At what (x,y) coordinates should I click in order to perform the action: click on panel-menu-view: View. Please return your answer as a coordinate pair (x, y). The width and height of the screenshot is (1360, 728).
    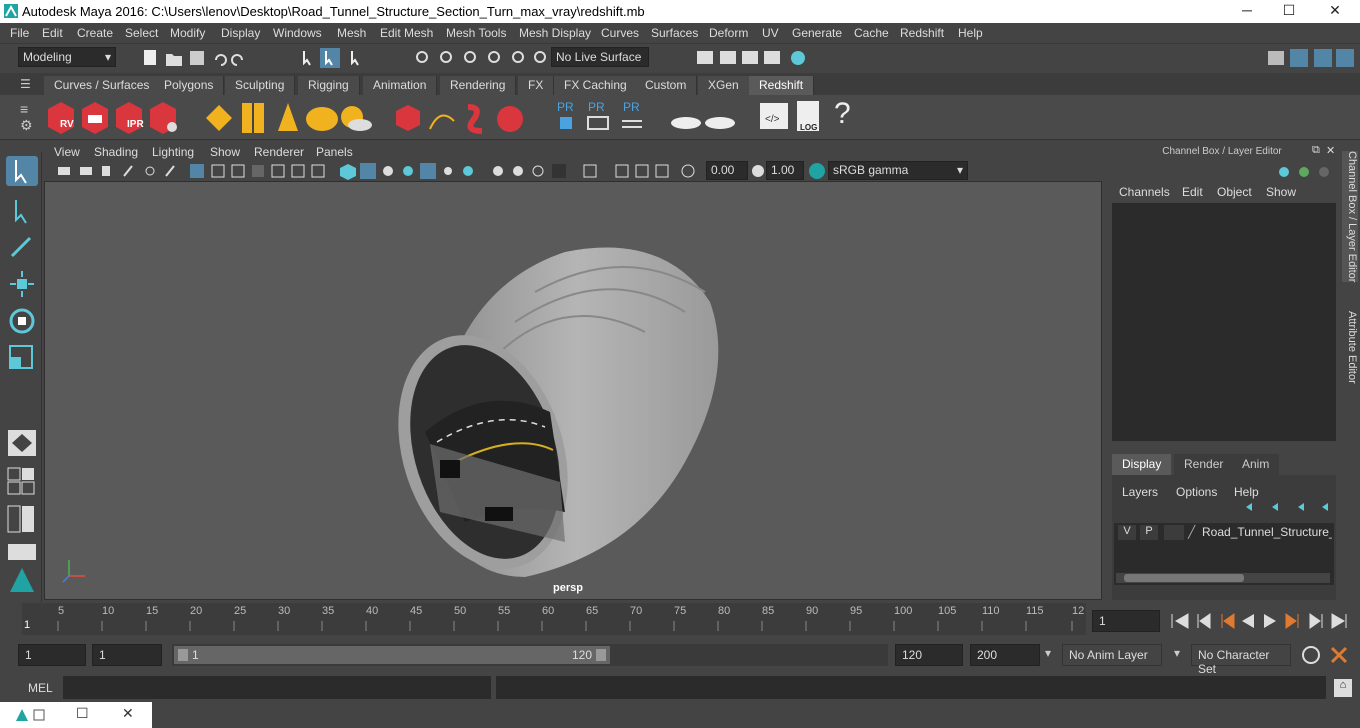
    Looking at the image, I should click on (67, 152).